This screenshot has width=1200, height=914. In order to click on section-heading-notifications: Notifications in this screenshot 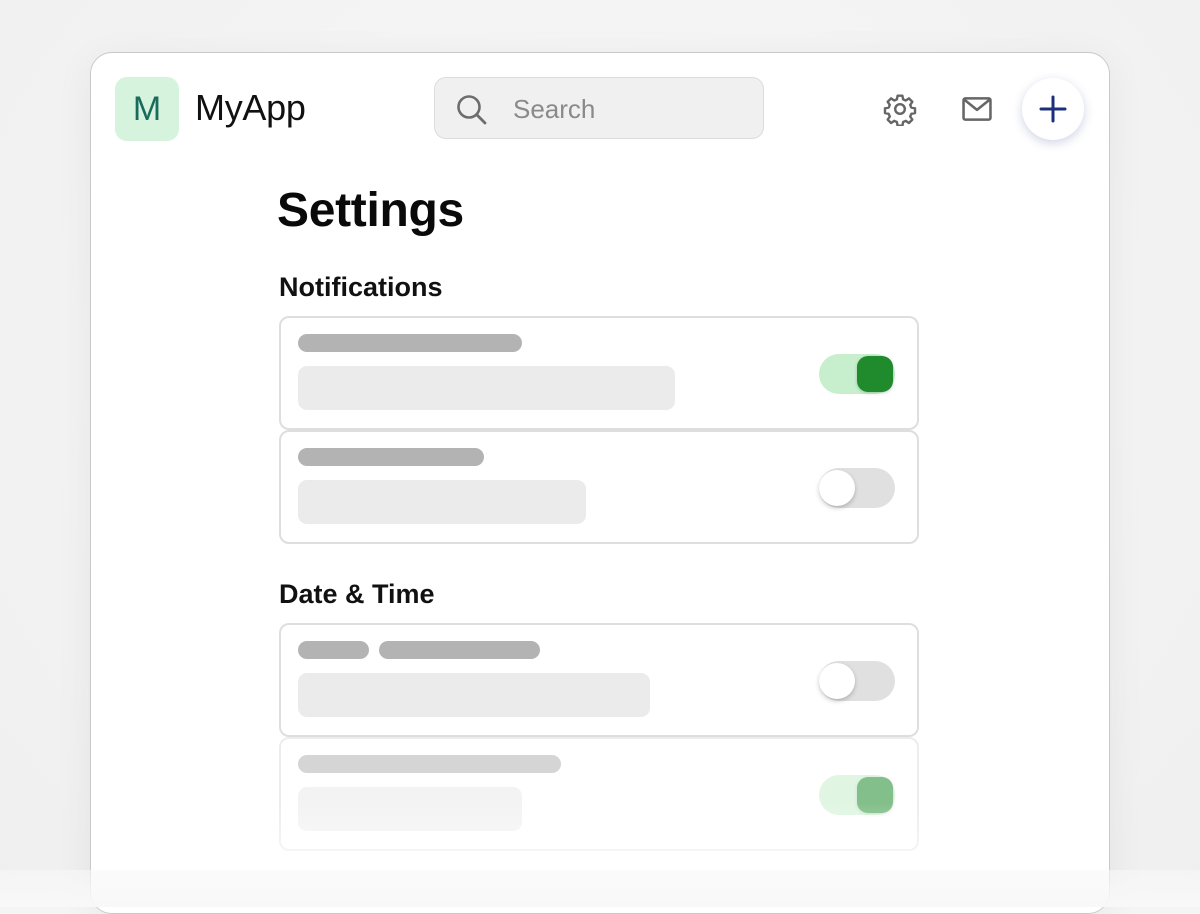, I will do `click(361, 287)`.